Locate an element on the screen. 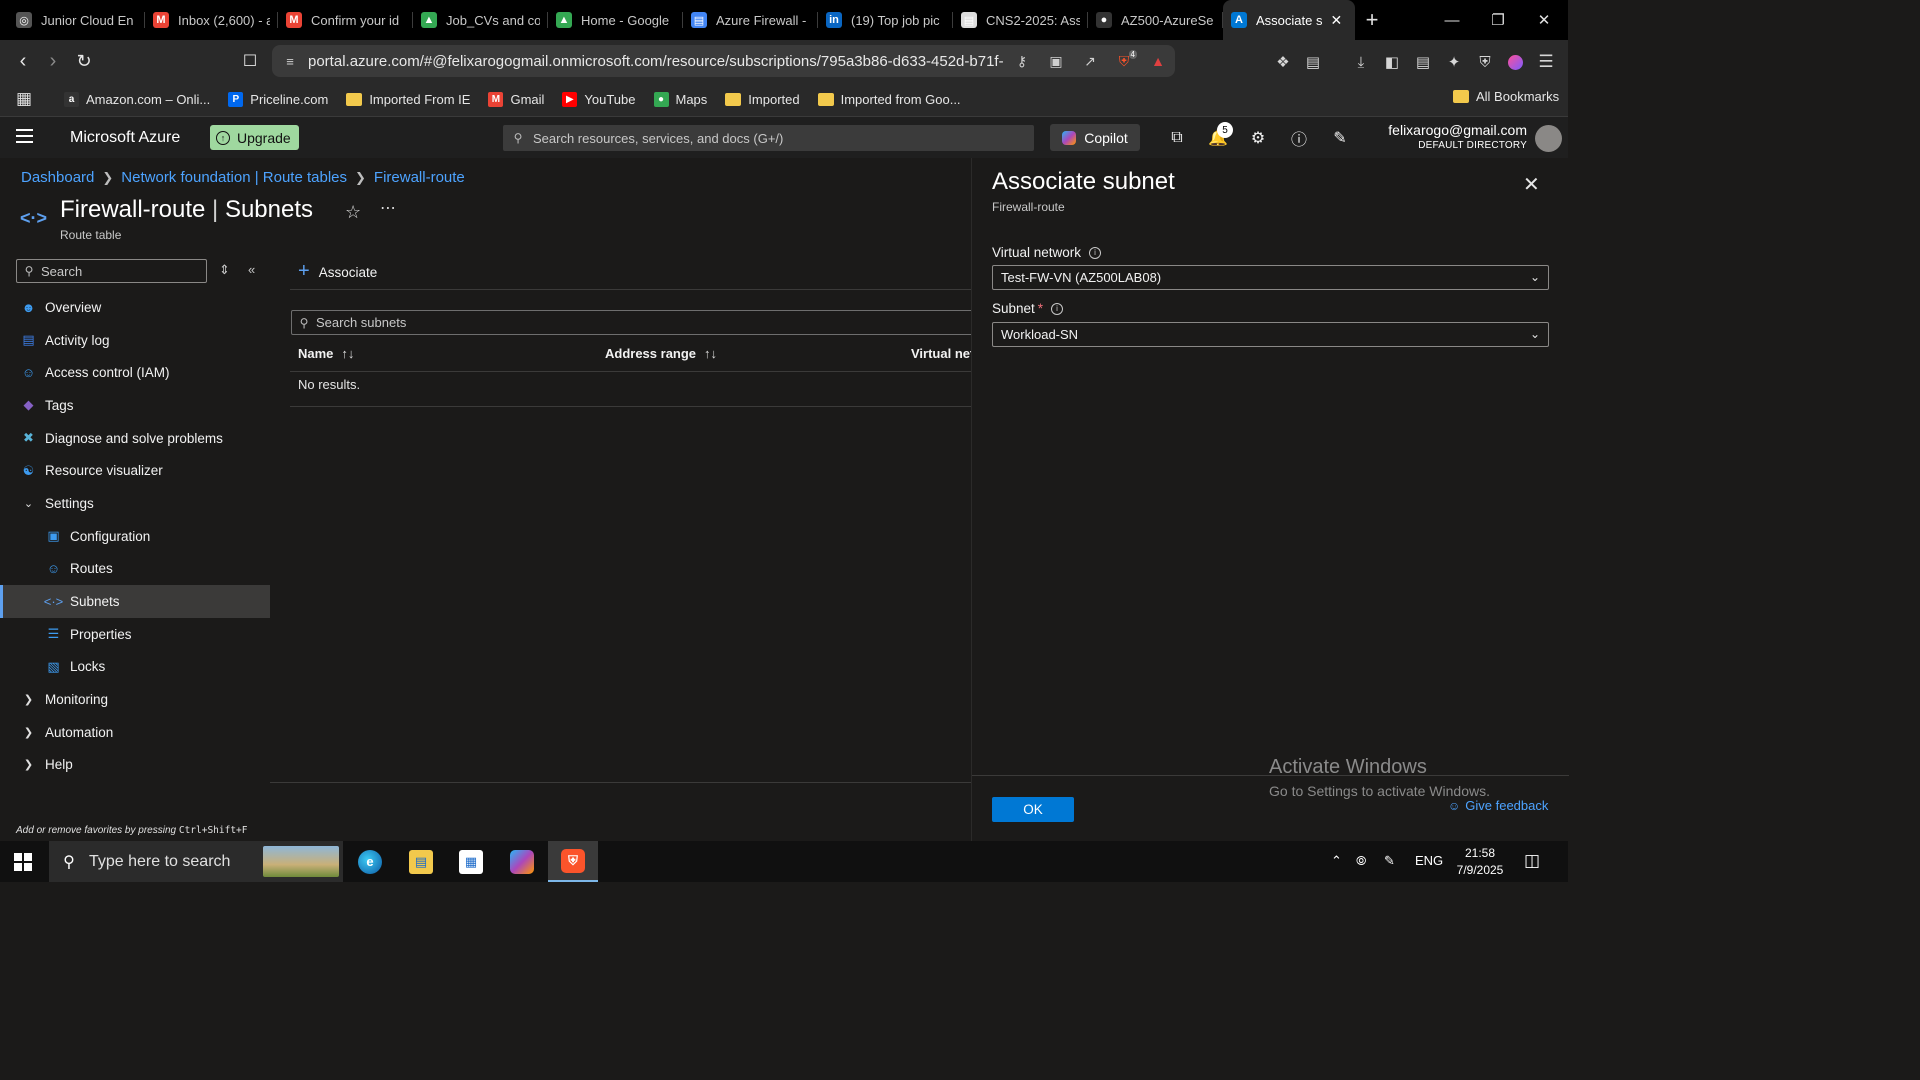 Image resolution: width=1920 pixels, height=1080 pixels. browser-tab: ▲ Home - Google is located at coordinates (615, 20).